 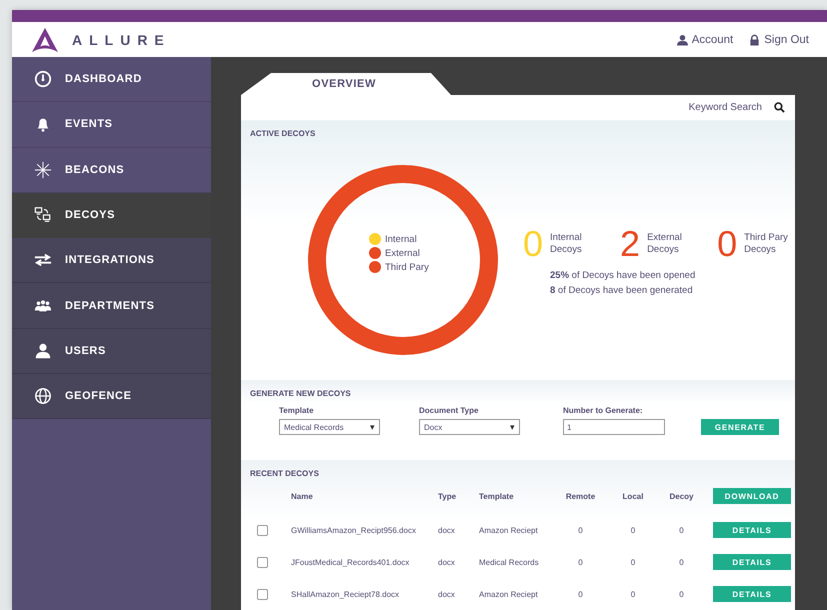 I want to click on table-cell-text: Medical Records, so click(x=509, y=562).